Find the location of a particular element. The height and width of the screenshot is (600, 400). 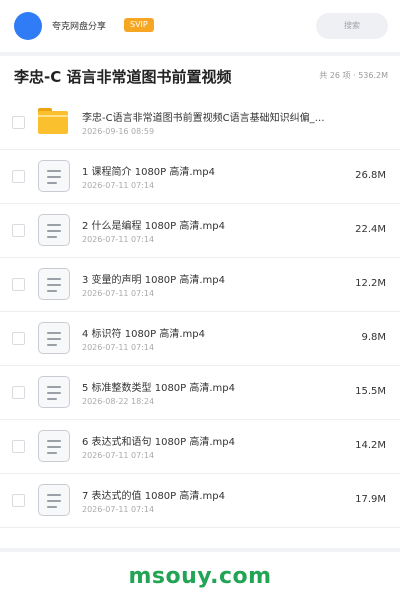

file-date: 2026-09-16 08:59 is located at coordinates (118, 131).